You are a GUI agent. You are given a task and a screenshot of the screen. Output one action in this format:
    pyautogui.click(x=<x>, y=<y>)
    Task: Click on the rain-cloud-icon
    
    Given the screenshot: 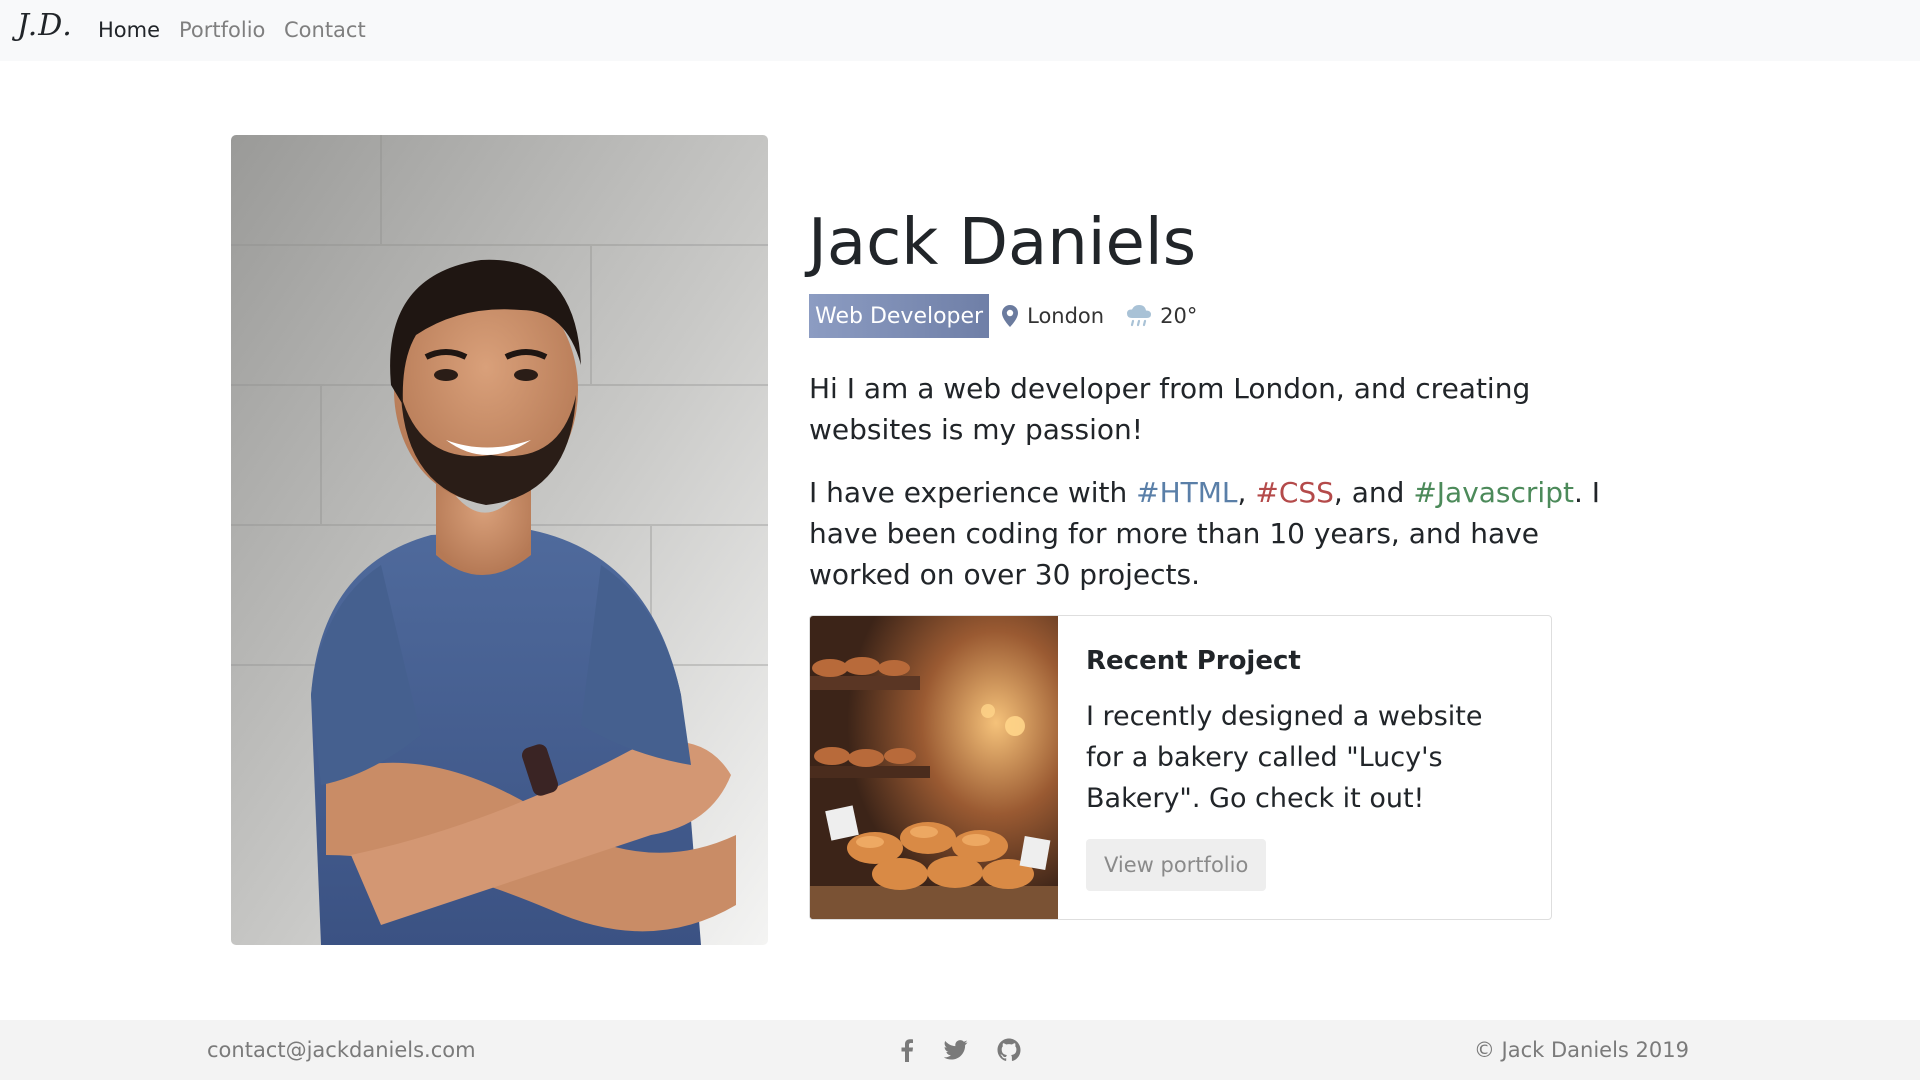 What is the action you would take?
    pyautogui.click(x=1139, y=316)
    